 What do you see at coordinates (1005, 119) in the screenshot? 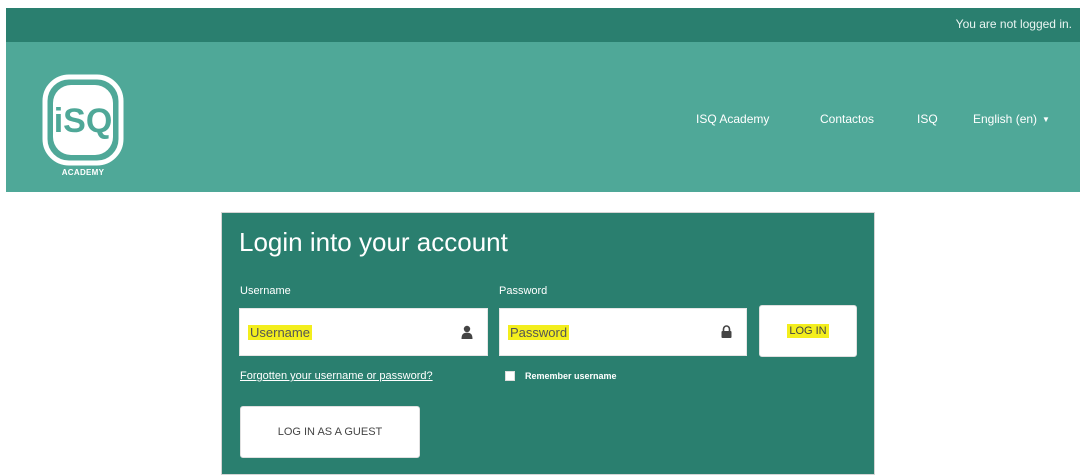
I see `language-label: English (en)` at bounding box center [1005, 119].